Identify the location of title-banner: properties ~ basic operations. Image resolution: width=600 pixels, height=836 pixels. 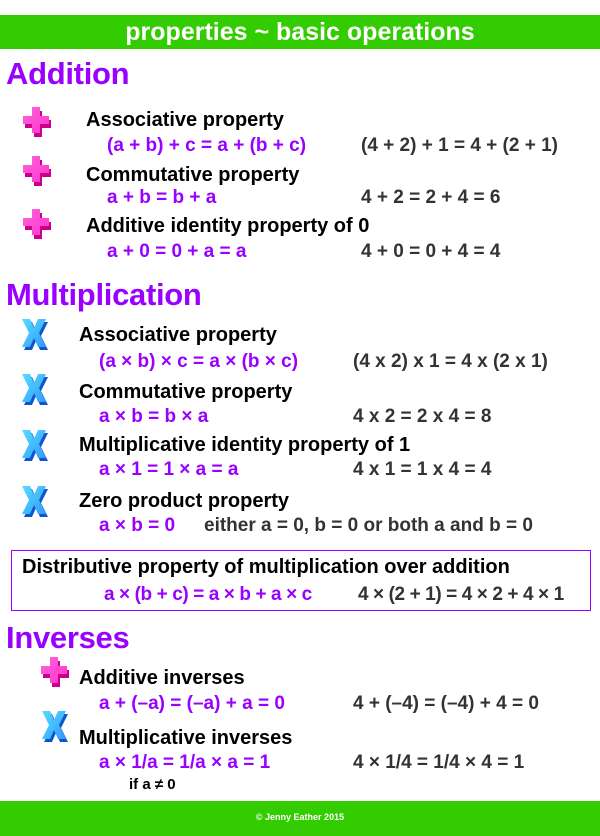
(300, 32).